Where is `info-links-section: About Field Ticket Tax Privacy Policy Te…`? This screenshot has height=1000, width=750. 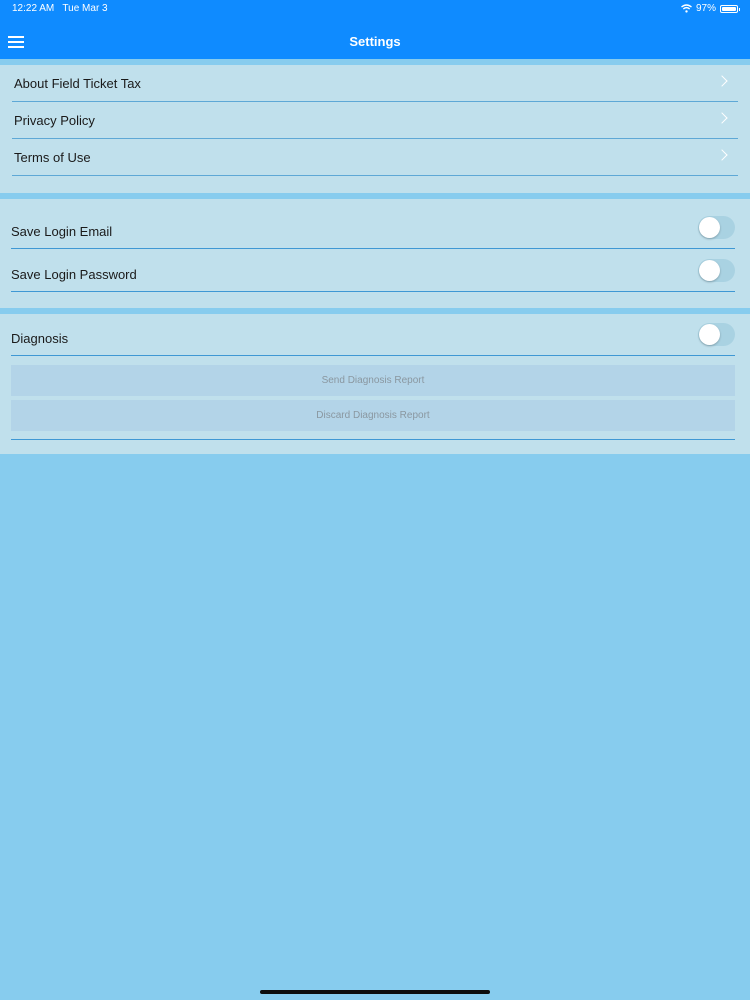
info-links-section: About Field Ticket Tax Privacy Policy Te… is located at coordinates (375, 129).